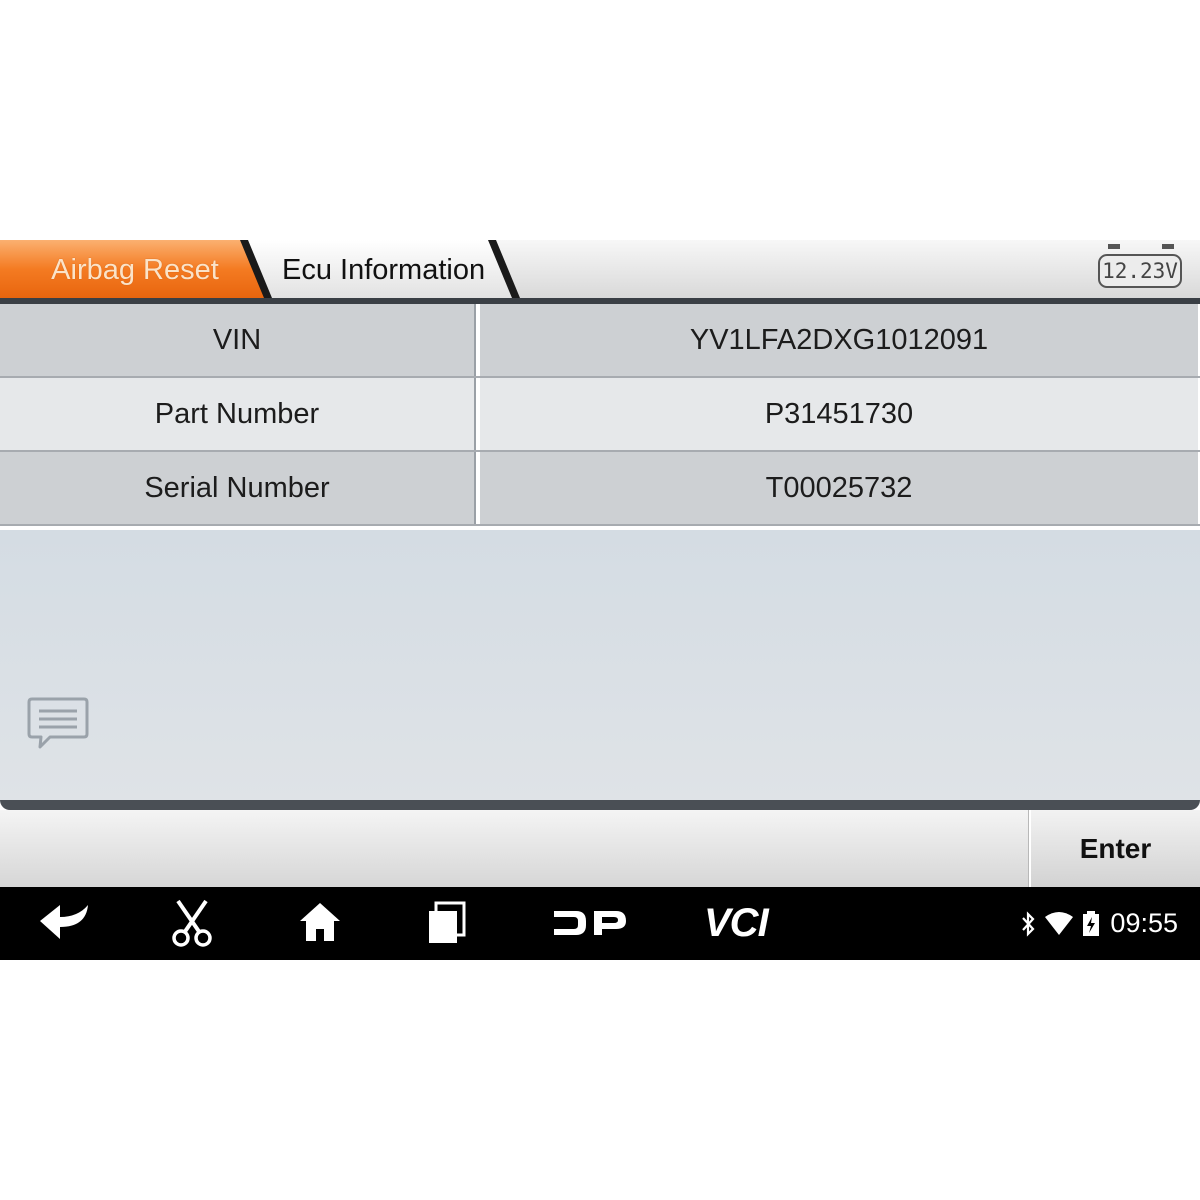  Describe the element at coordinates (600, 848) in the screenshot. I see `action-bar: Enter` at that location.